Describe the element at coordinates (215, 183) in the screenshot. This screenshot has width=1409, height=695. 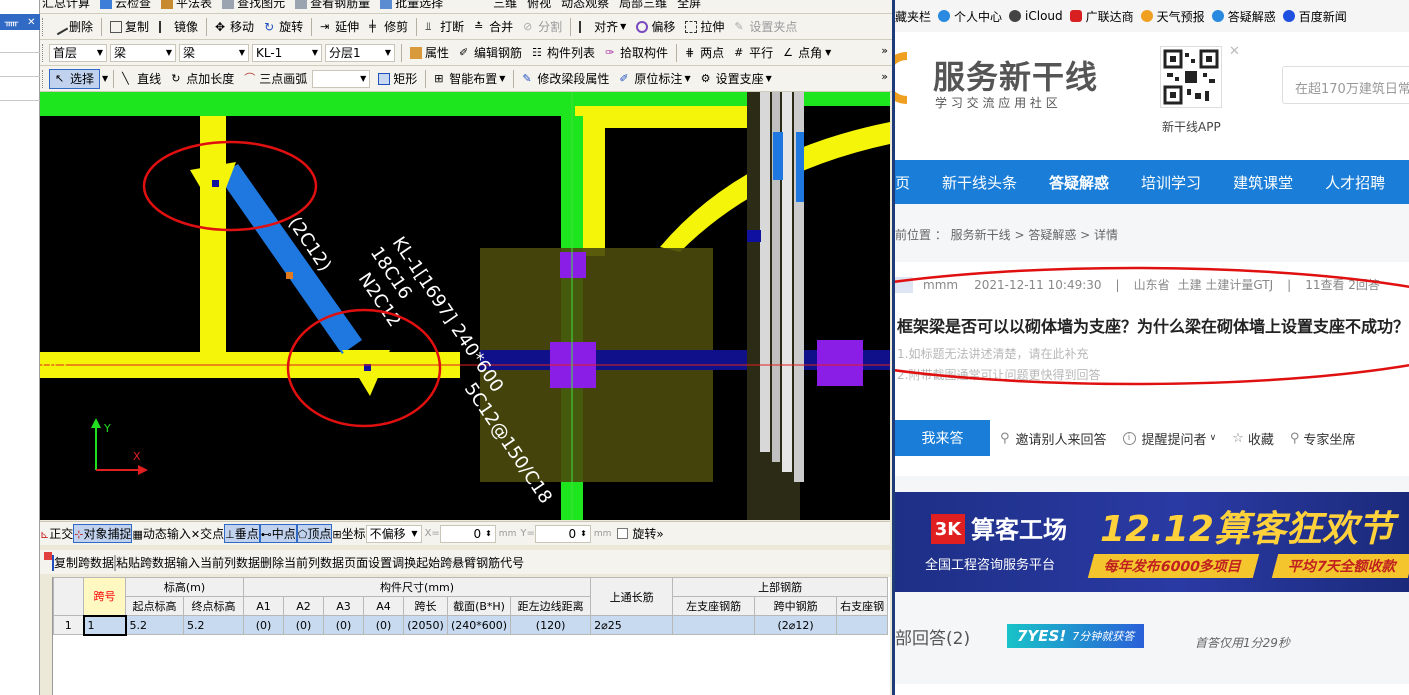
I see `start-grip` at that location.